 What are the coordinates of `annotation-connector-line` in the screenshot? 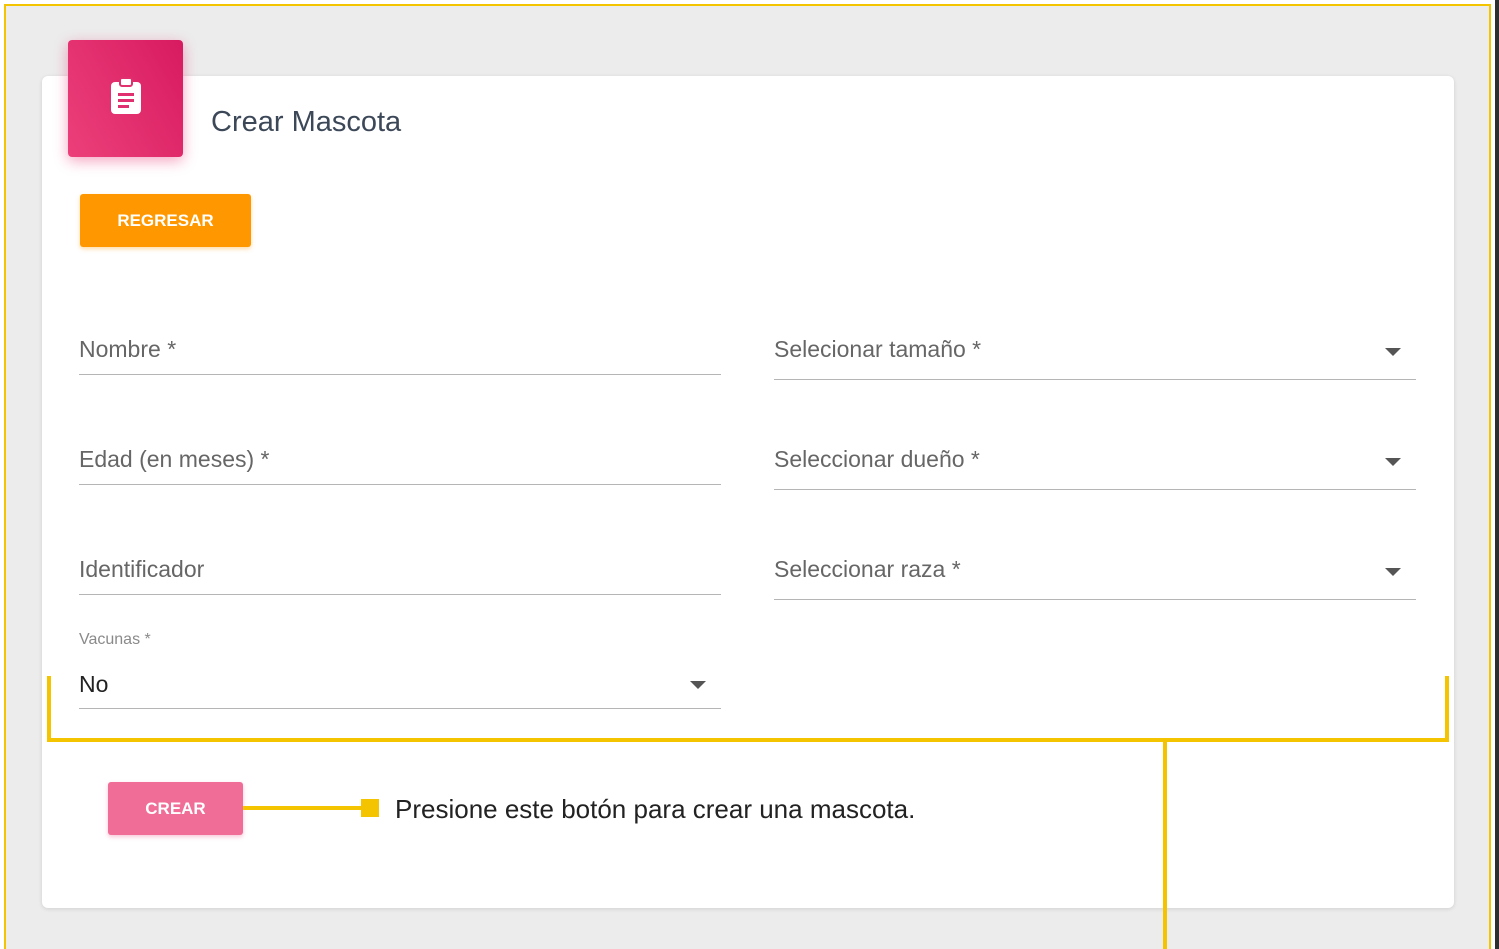 It's located at (308, 808).